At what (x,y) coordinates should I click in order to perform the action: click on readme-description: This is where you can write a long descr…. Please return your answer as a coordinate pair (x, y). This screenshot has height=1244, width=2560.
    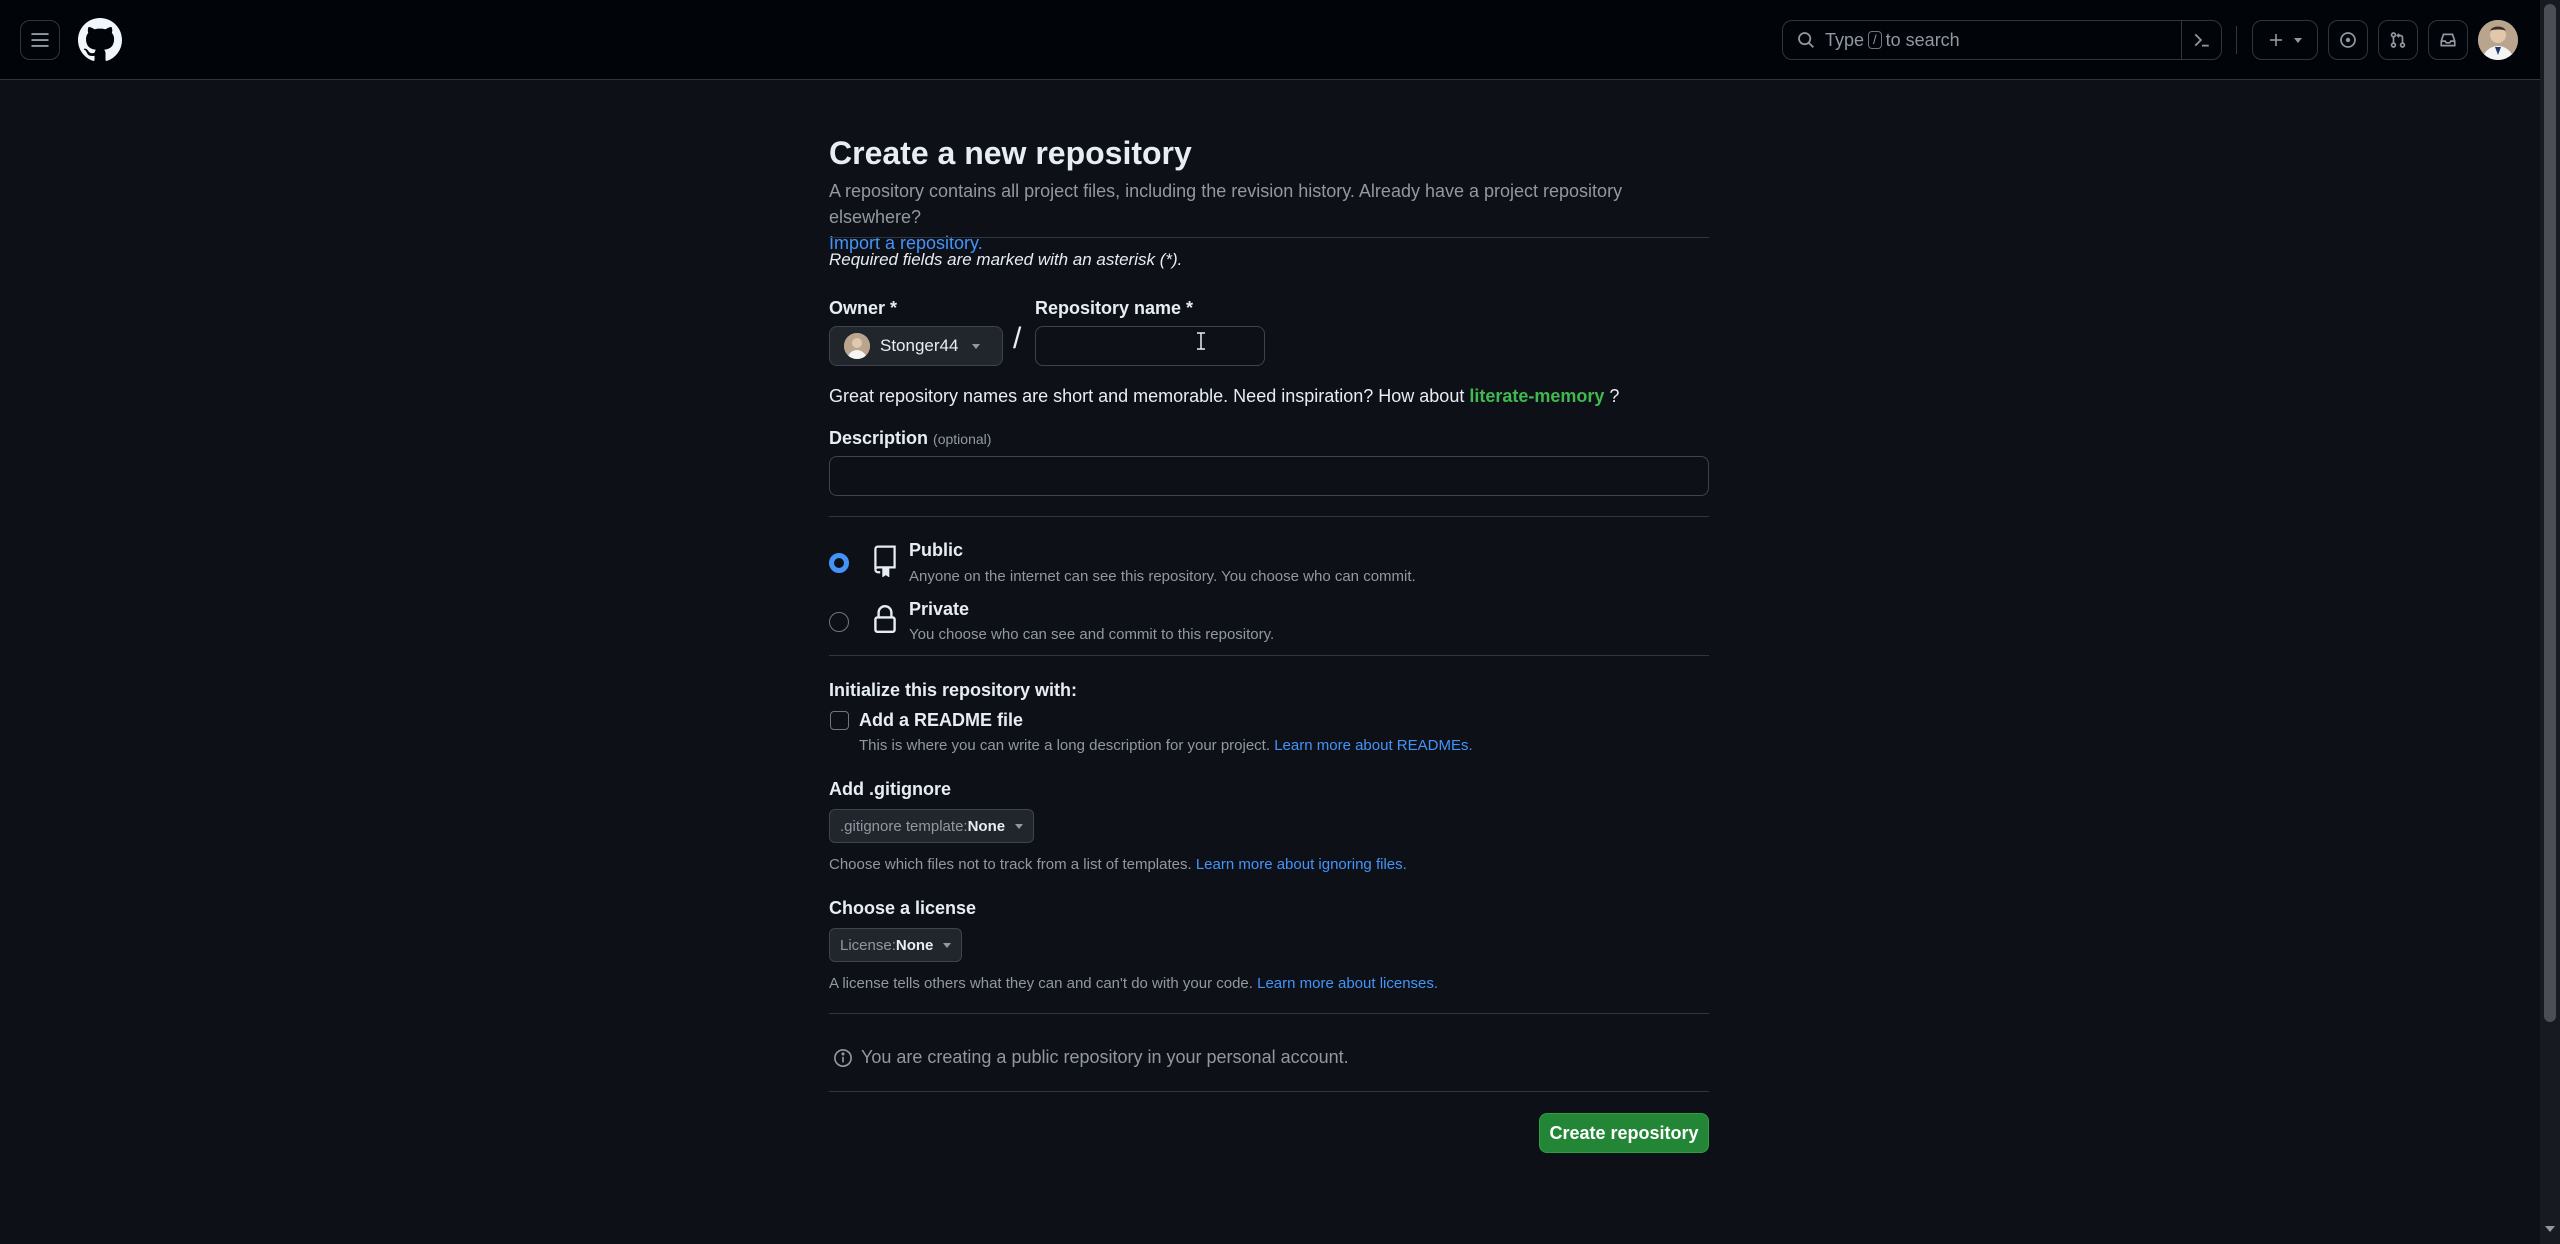
    Looking at the image, I should click on (1166, 745).